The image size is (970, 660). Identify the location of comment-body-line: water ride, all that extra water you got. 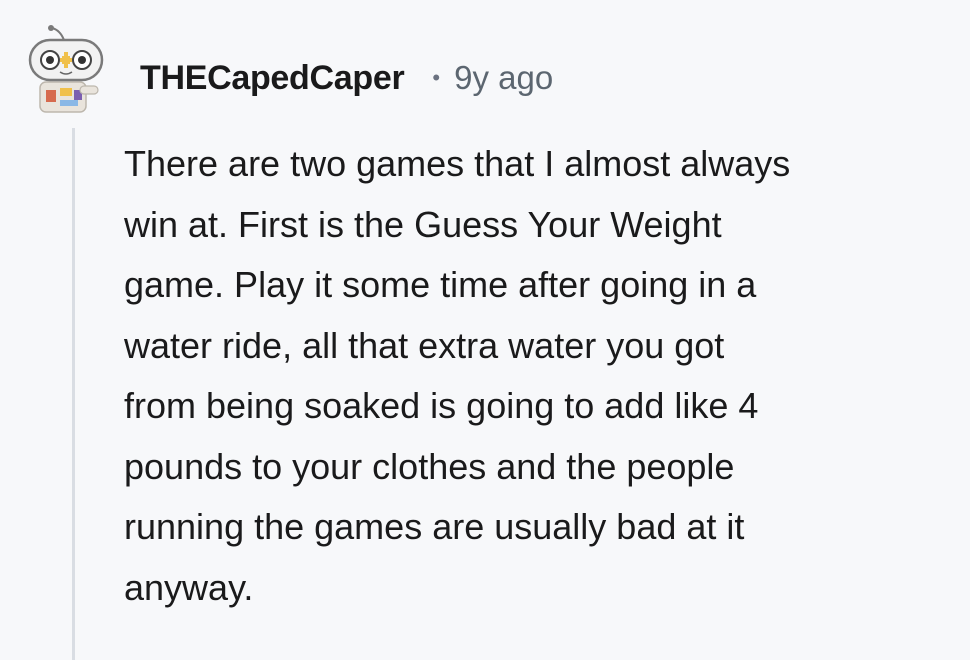
(424, 345).